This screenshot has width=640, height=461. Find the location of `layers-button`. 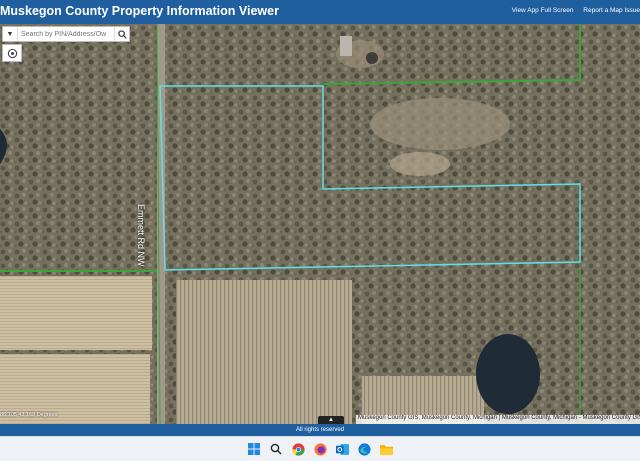

layers-button is located at coordinates (12, 53).